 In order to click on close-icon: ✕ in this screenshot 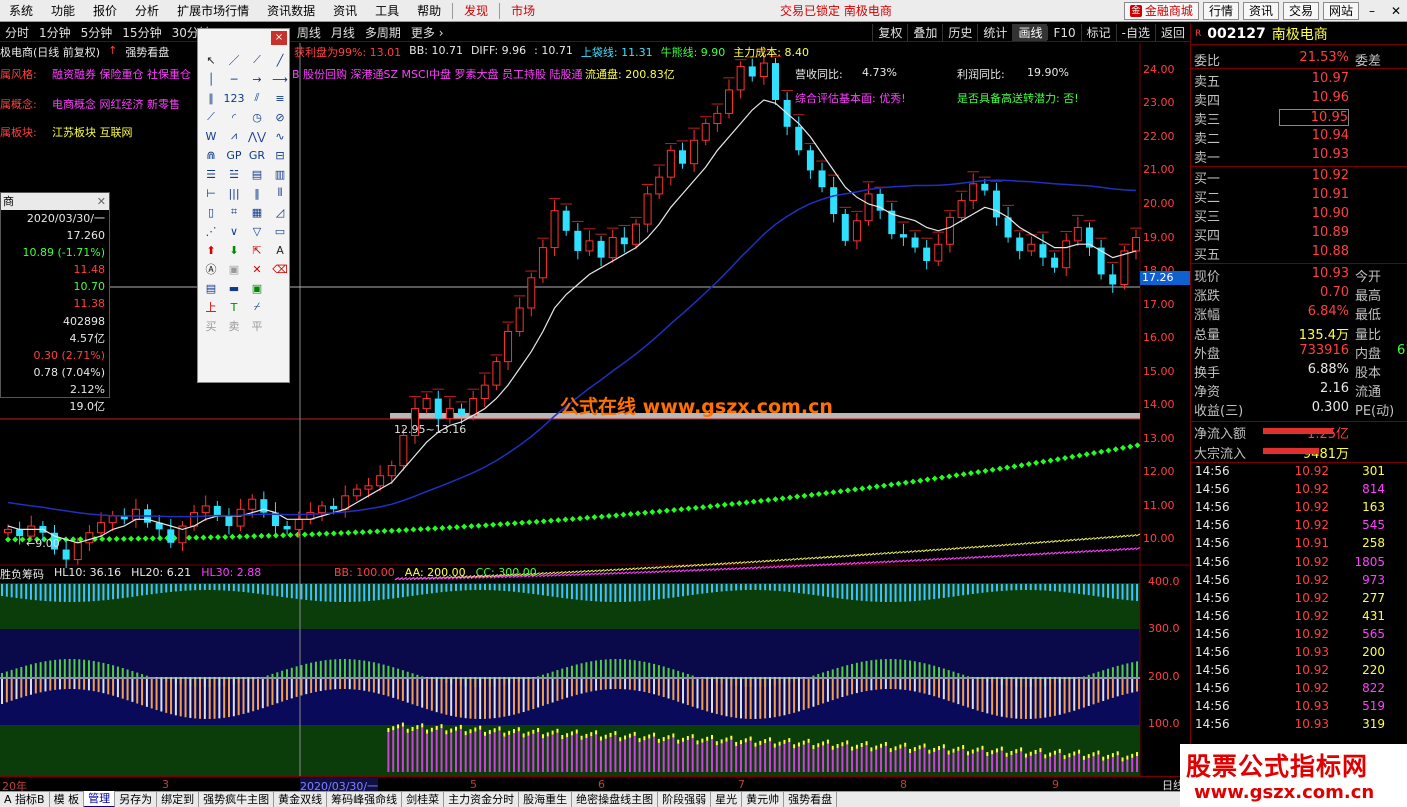, I will do `click(1396, 11)`.